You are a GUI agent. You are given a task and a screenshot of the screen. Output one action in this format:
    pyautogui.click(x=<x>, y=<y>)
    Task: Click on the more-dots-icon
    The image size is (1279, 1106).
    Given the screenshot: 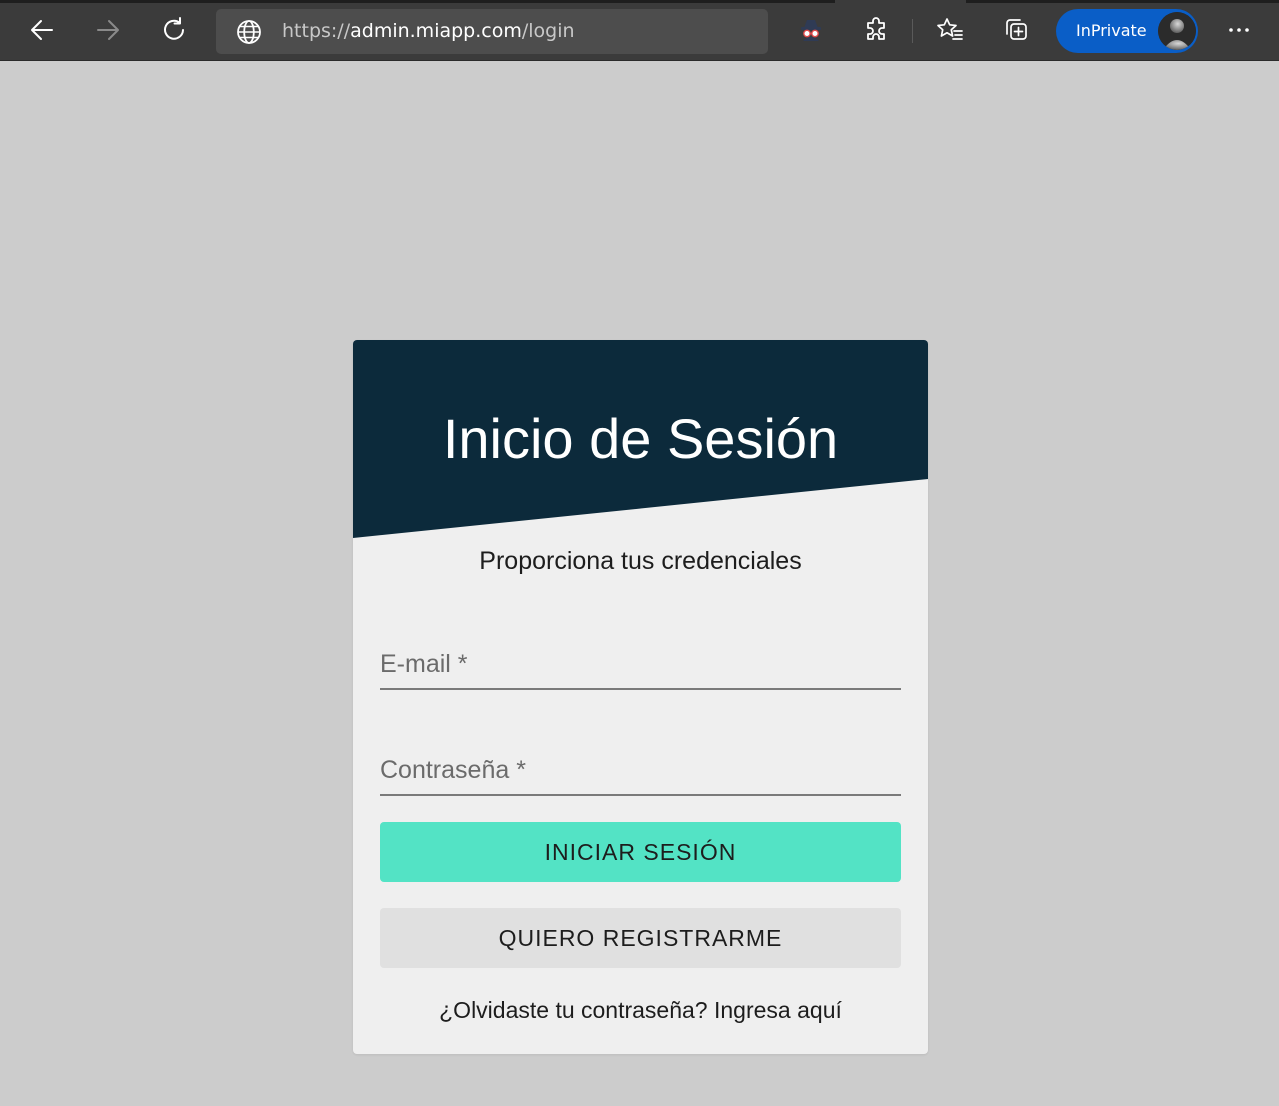 What is the action you would take?
    pyautogui.click(x=1239, y=30)
    